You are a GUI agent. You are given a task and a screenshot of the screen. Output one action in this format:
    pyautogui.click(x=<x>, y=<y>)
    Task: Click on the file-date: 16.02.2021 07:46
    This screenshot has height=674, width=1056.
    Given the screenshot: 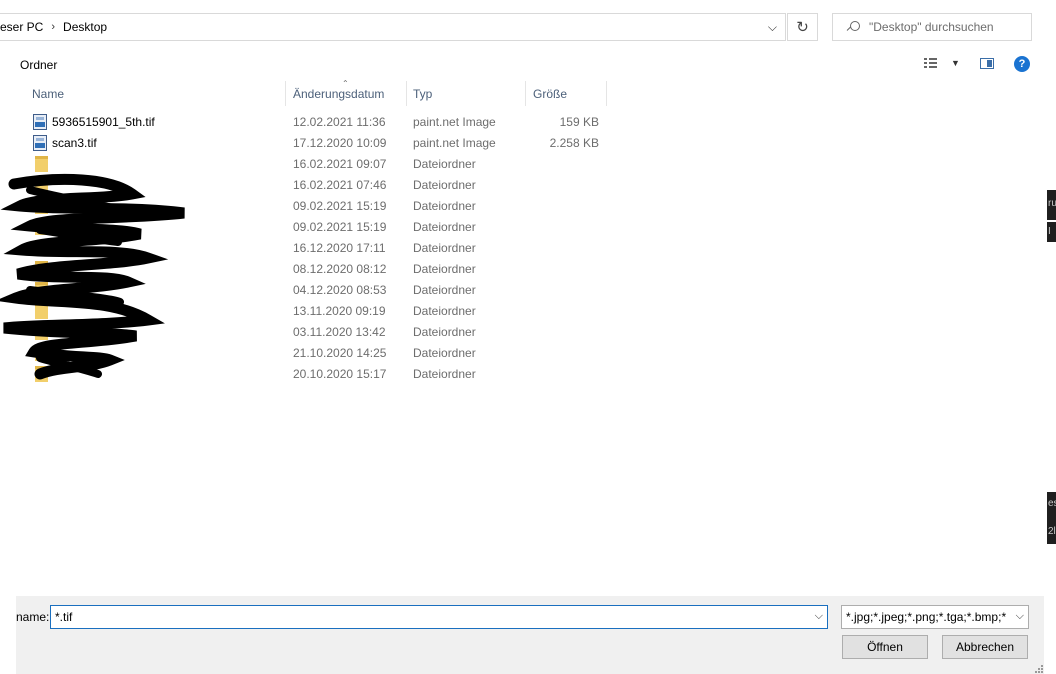 What is the action you would take?
    pyautogui.click(x=340, y=185)
    